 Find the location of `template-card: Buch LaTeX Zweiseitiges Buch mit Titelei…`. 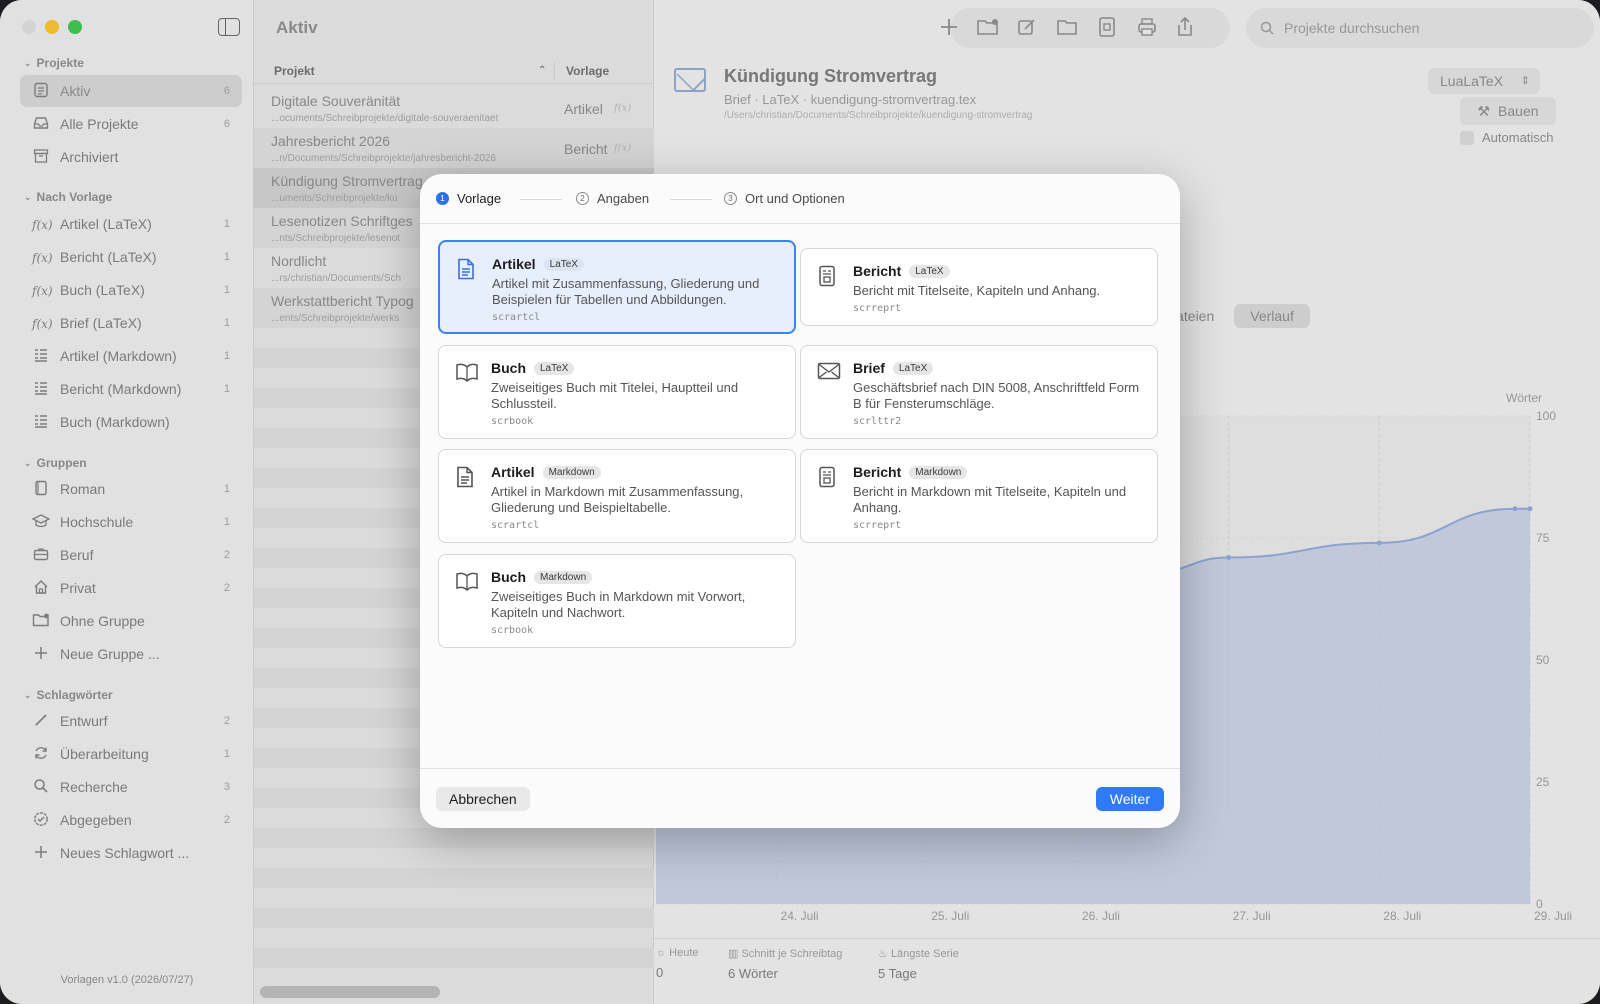

template-card: Buch LaTeX Zweiseitiges Buch mit Titelei… is located at coordinates (617, 392).